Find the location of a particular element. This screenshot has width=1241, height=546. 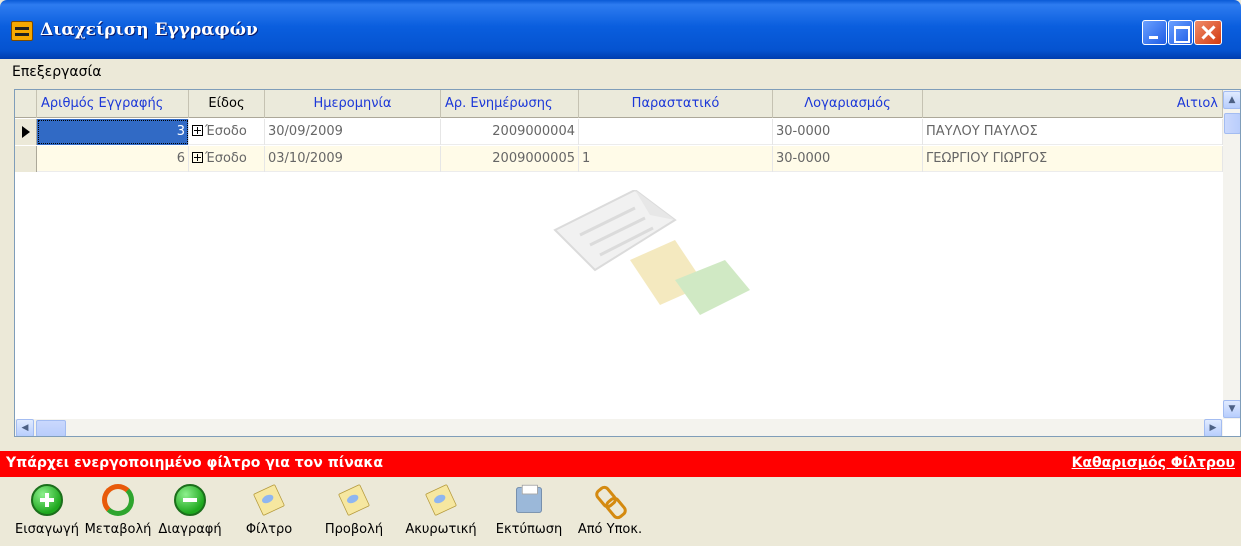

filter-label: Φίλτρο is located at coordinates (269, 529).